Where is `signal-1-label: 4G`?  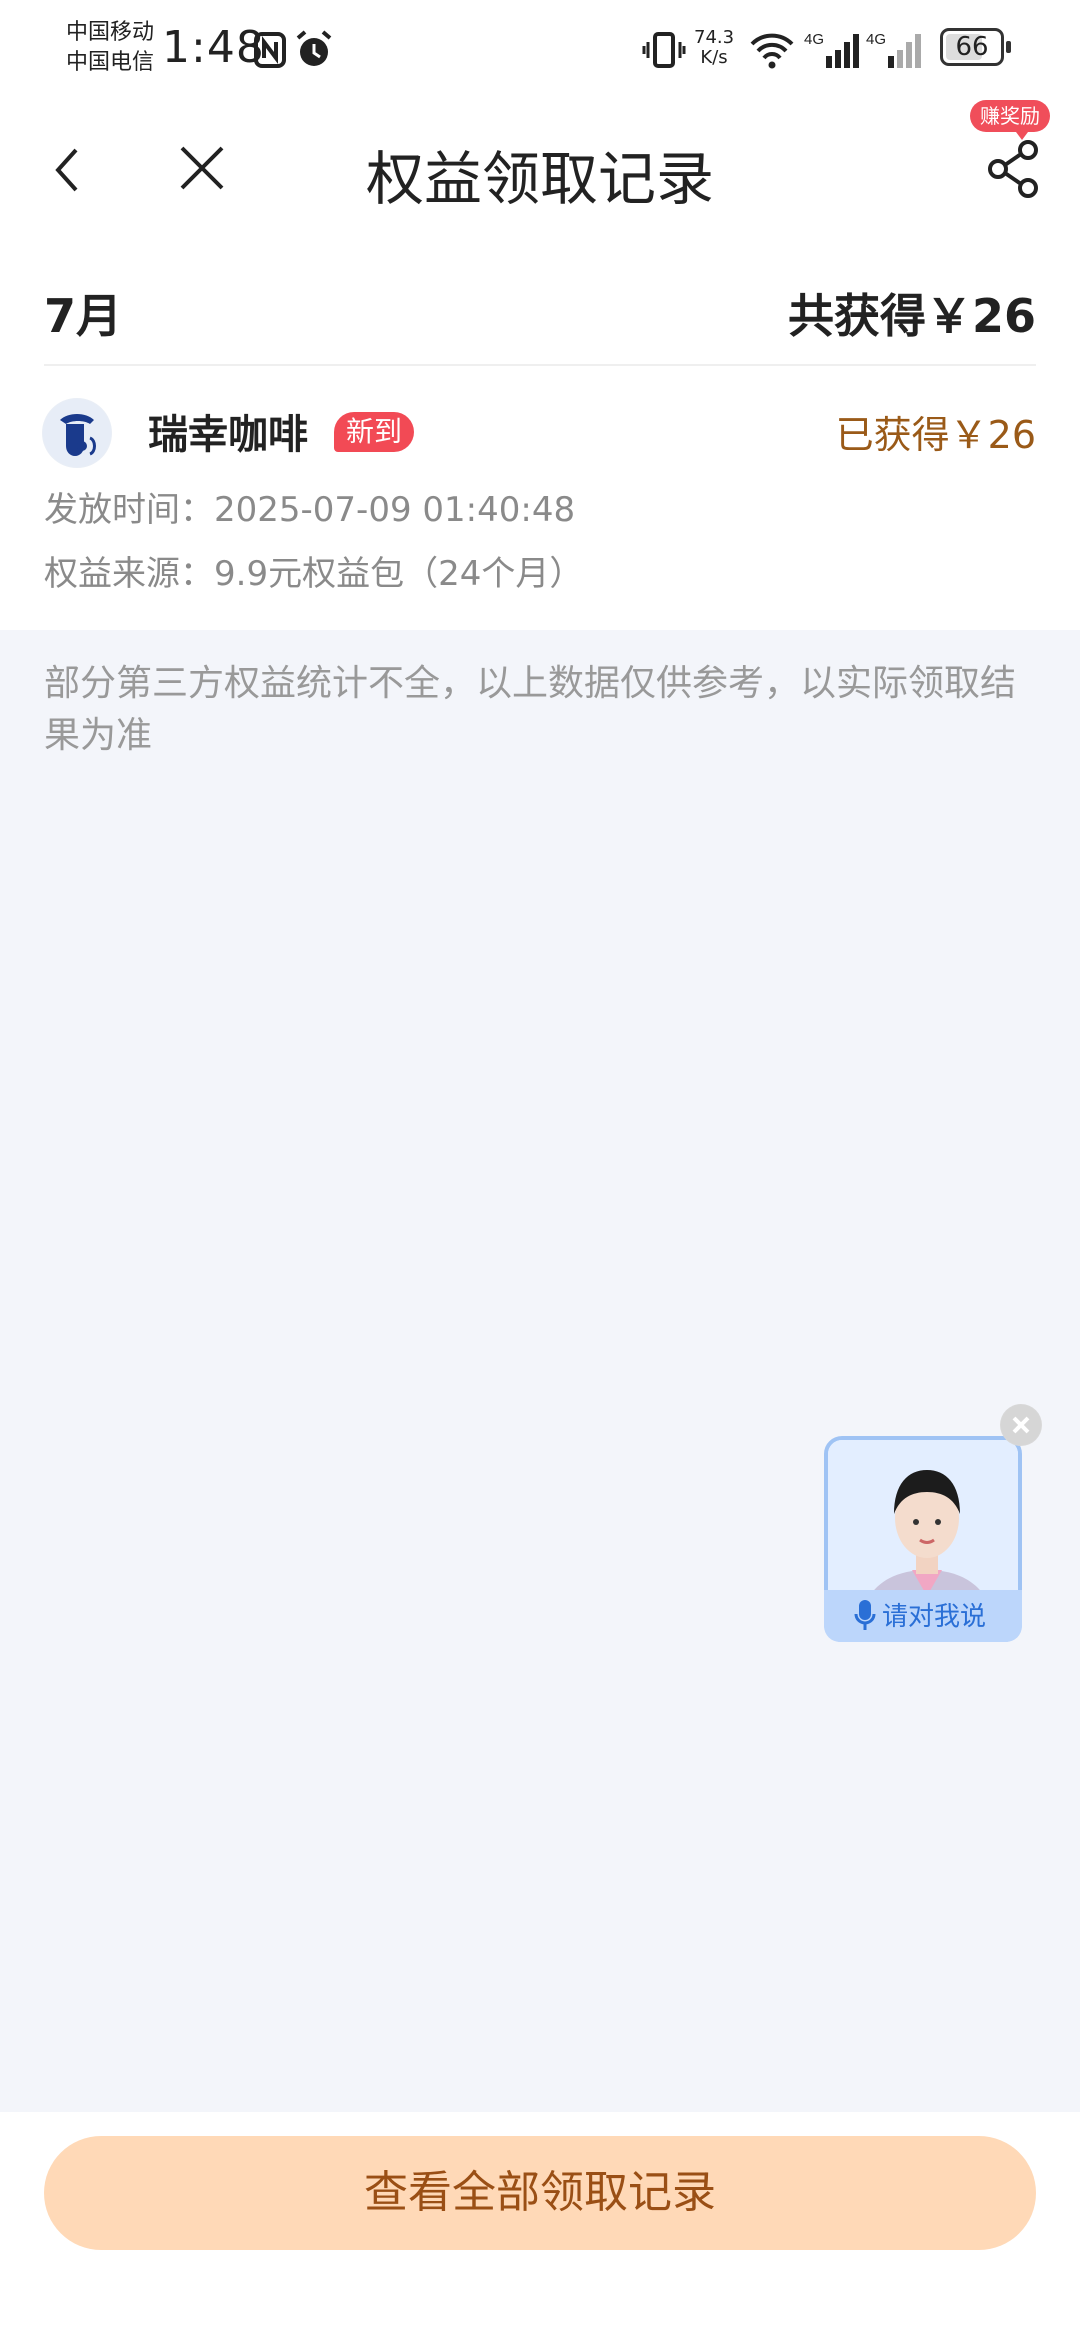 signal-1-label: 4G is located at coordinates (814, 39).